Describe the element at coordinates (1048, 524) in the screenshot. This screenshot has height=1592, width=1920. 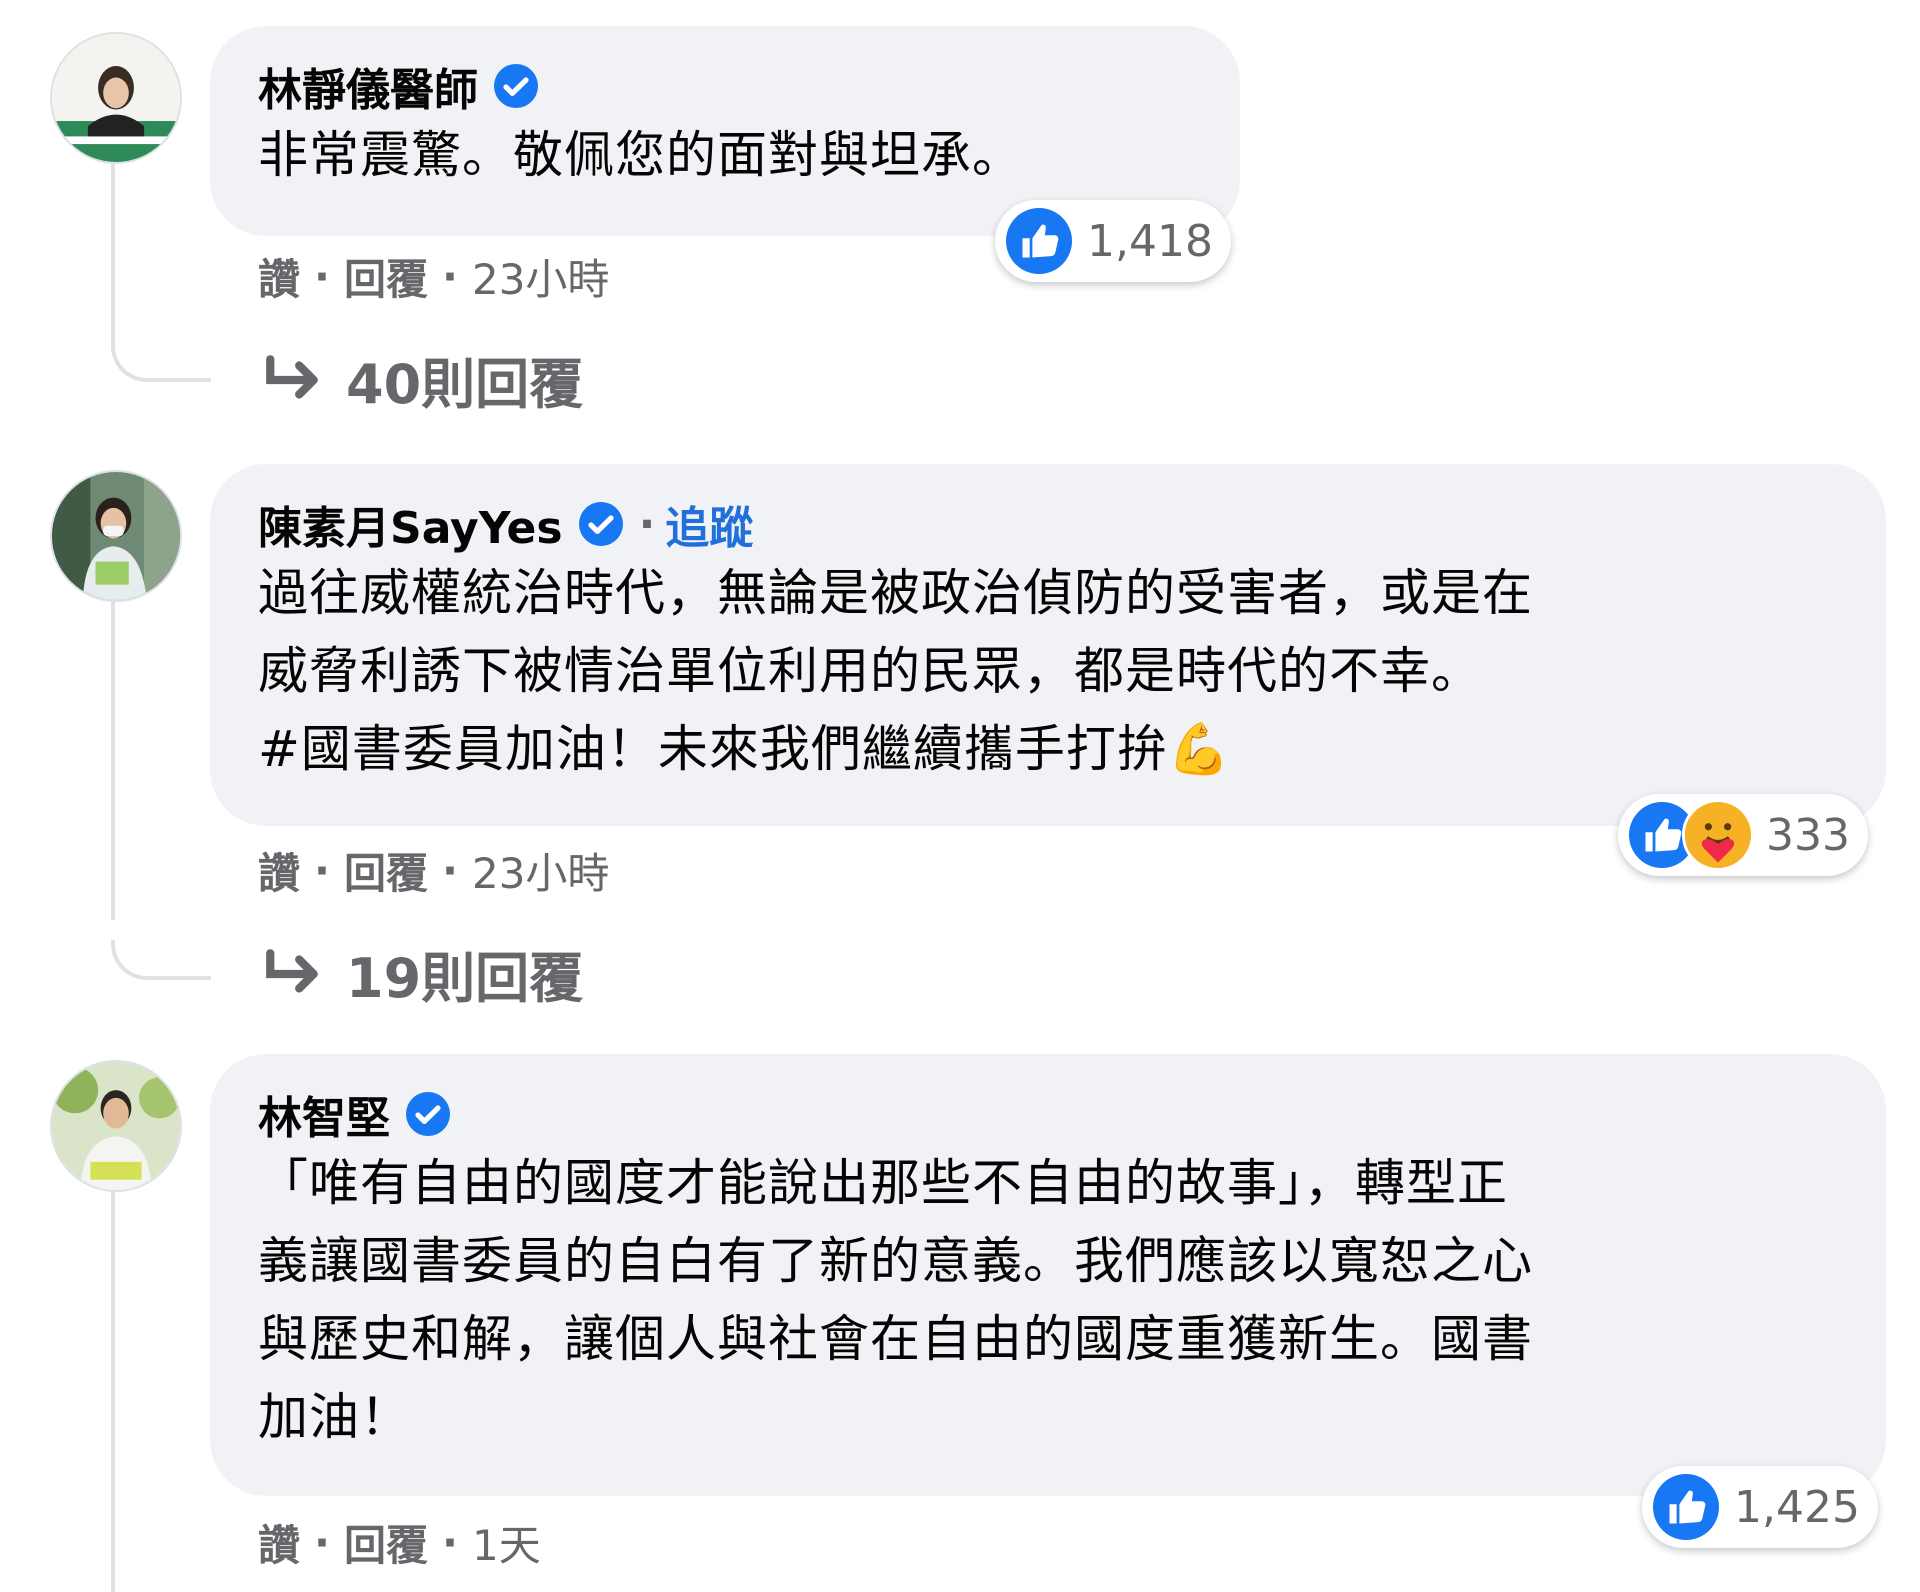
I see `author-line: 陳素月SayYes · 追蹤` at that location.